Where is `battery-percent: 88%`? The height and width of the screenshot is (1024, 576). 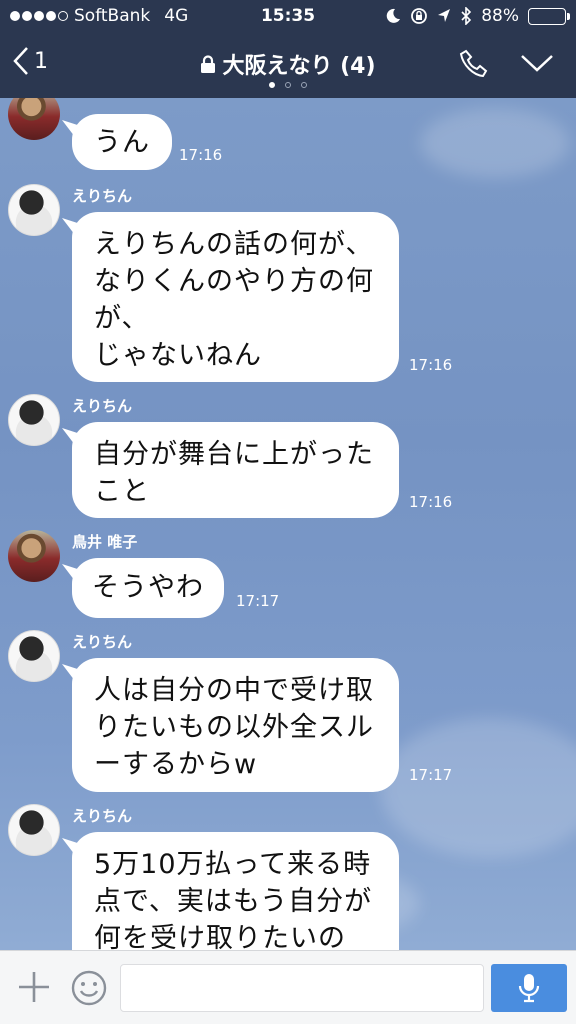
battery-percent: 88% is located at coordinates (500, 16).